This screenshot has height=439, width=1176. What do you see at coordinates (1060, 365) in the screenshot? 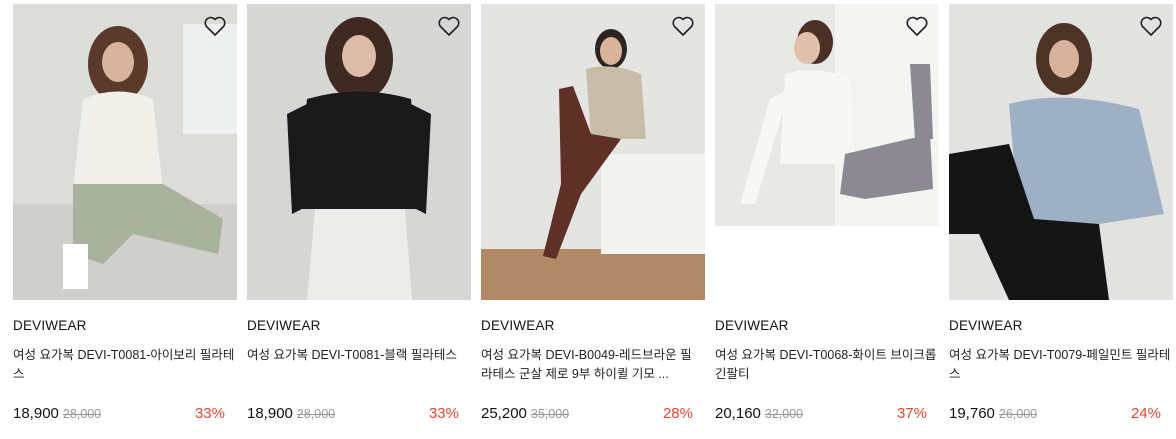
I see `product-title: 여성 요가복 DEVI-T0079-페일민트 필라테스` at bounding box center [1060, 365].